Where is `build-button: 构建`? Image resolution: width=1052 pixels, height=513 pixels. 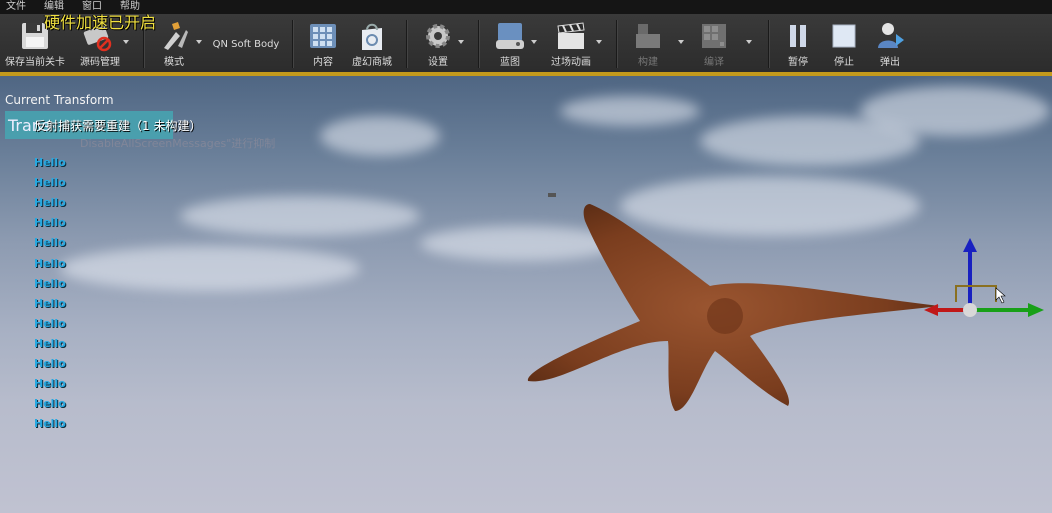
build-button: 构建 is located at coordinates (648, 43).